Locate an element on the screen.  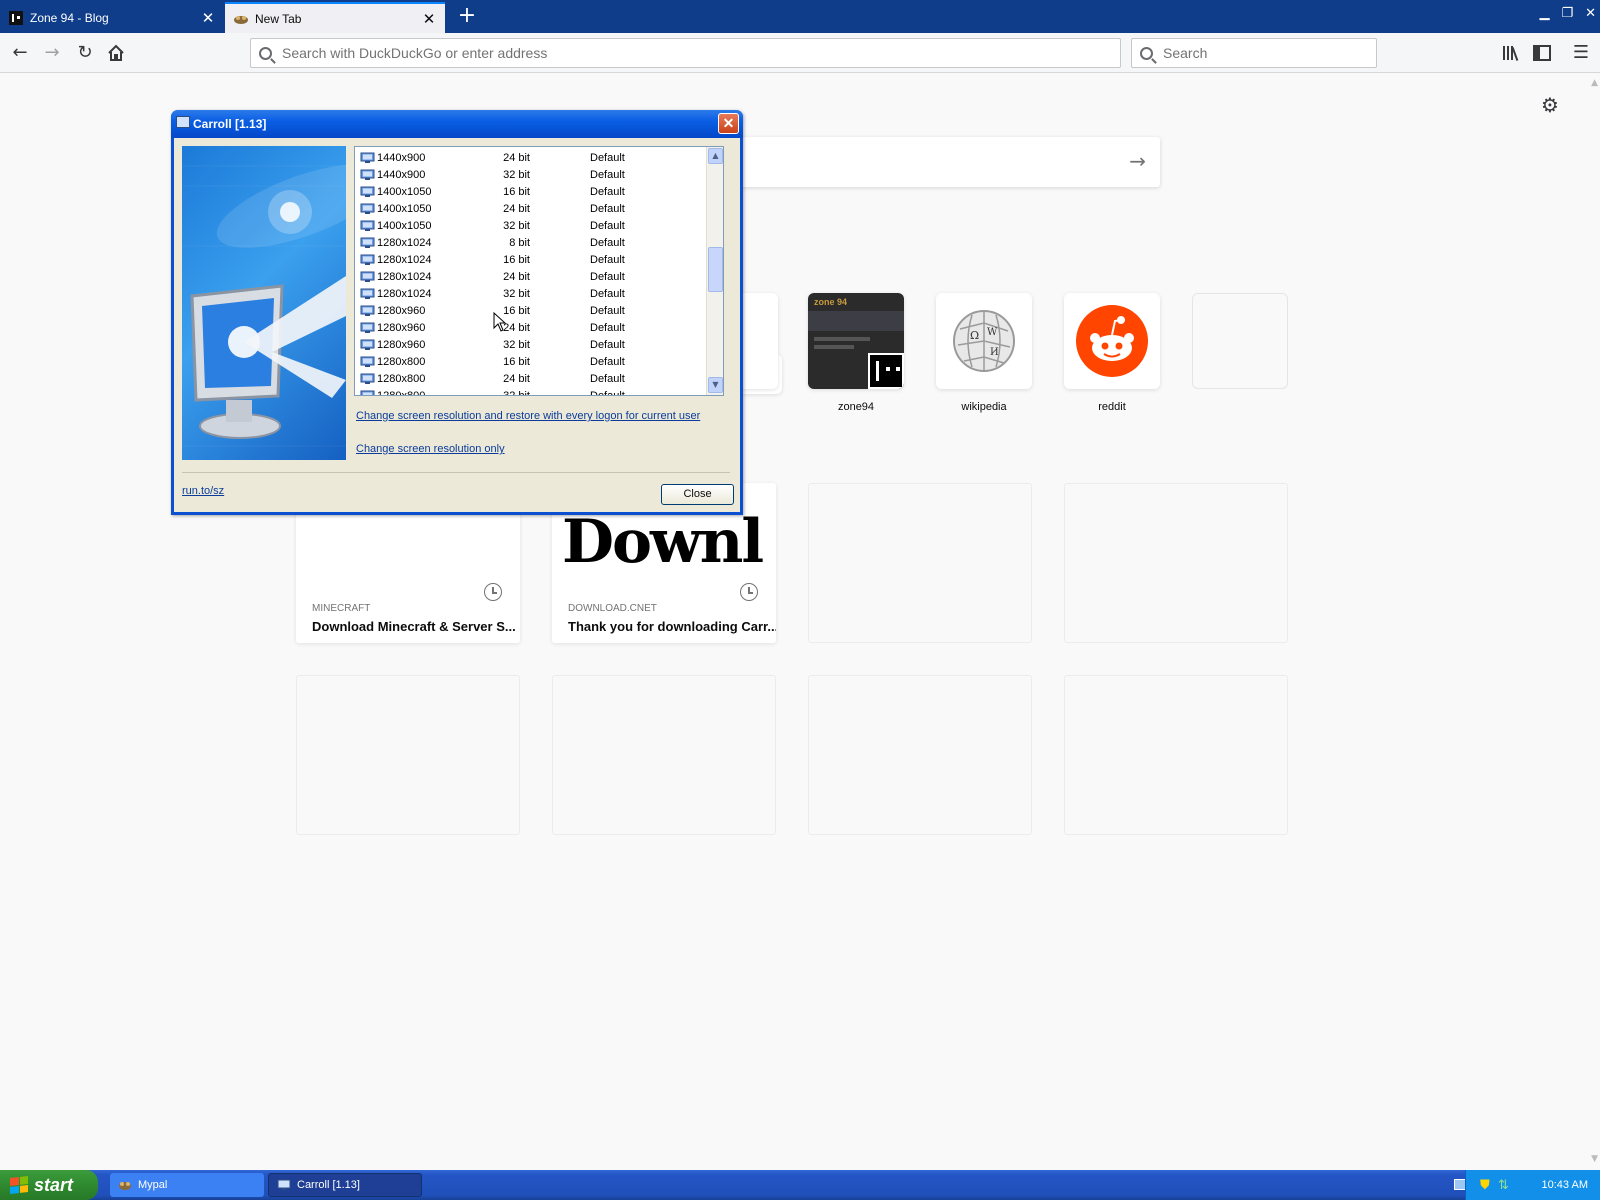
scroll-thumb is located at coordinates (715, 269).